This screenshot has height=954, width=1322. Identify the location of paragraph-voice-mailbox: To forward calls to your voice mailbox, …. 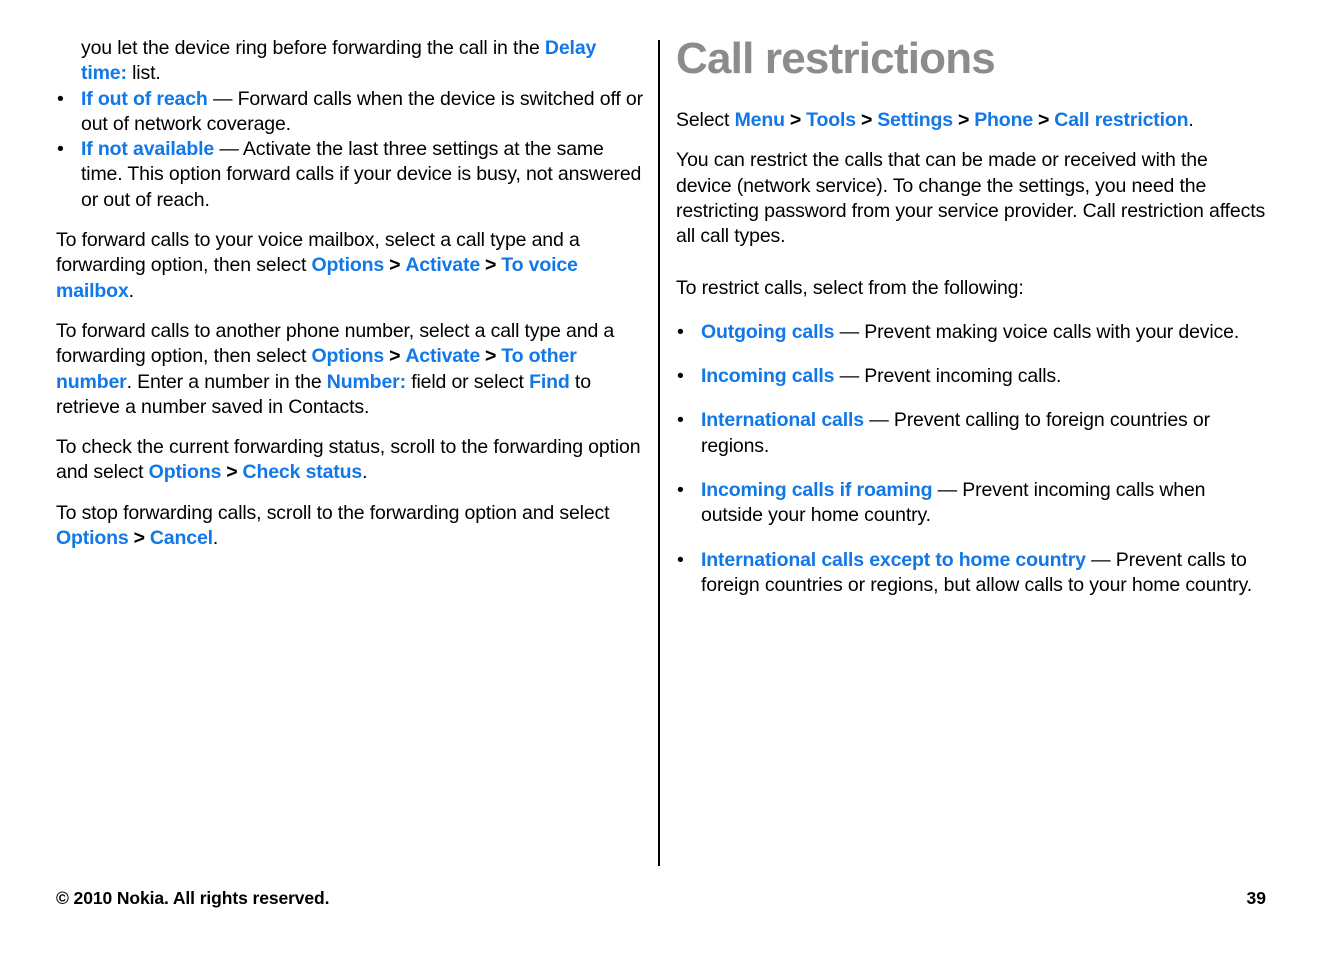
(351, 266).